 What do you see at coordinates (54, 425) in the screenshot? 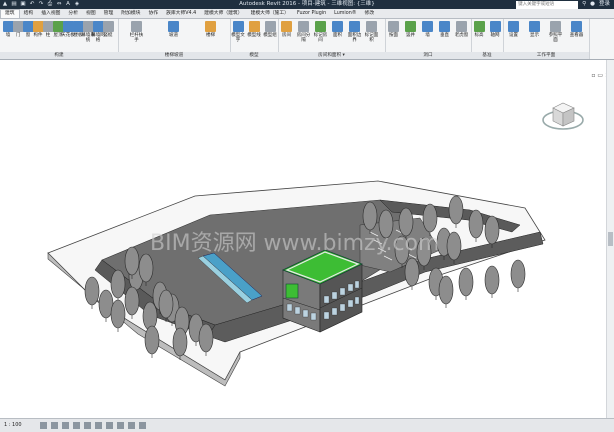
I see `visual-style-icon` at bounding box center [54, 425].